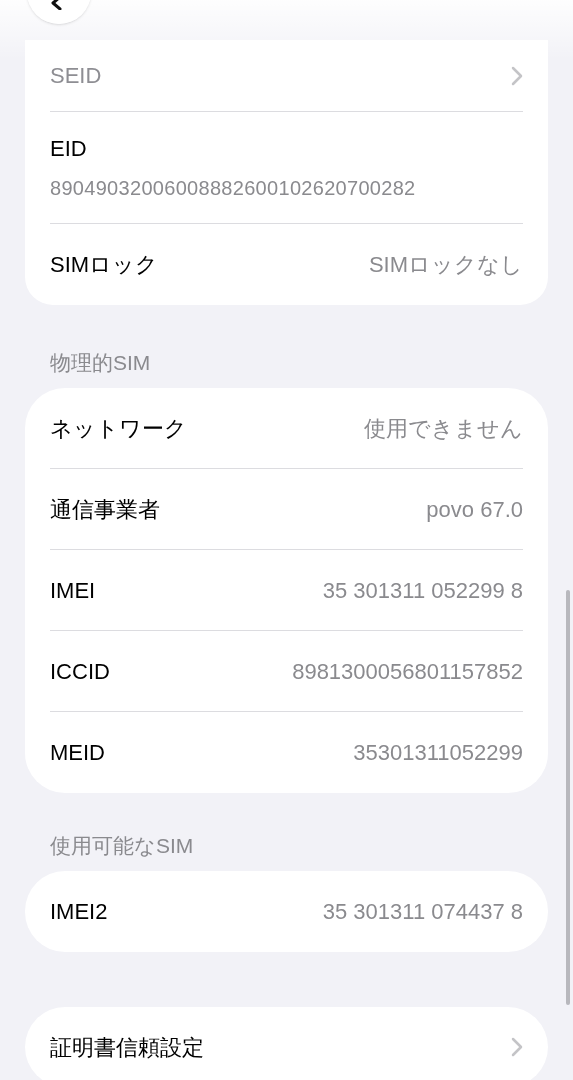  Describe the element at coordinates (79, 912) in the screenshot. I see `row-label: IMEI2` at that location.